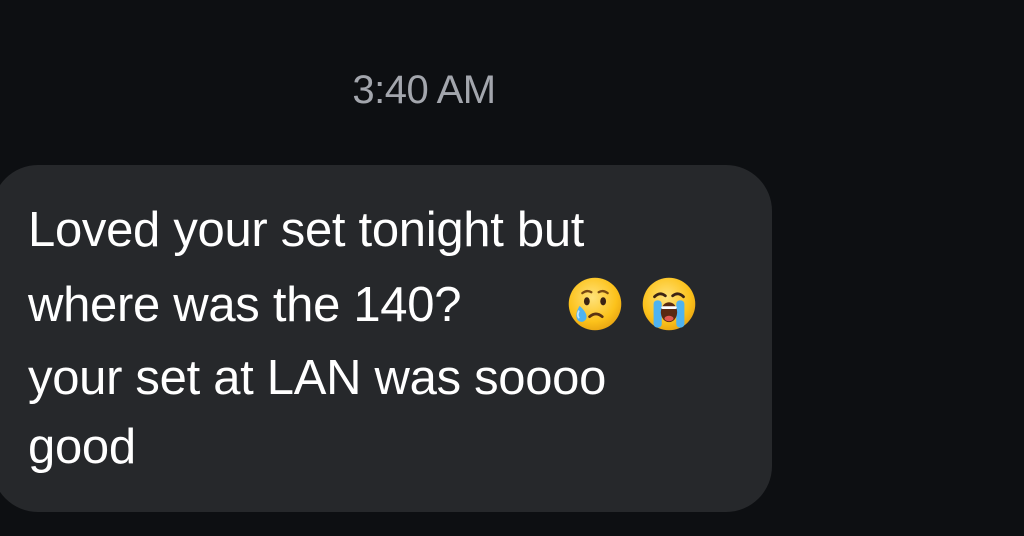 Image resolution: width=1024 pixels, height=536 pixels. Describe the element at coordinates (595, 304) in the screenshot. I see `face-holding-back-tears-icon` at that location.